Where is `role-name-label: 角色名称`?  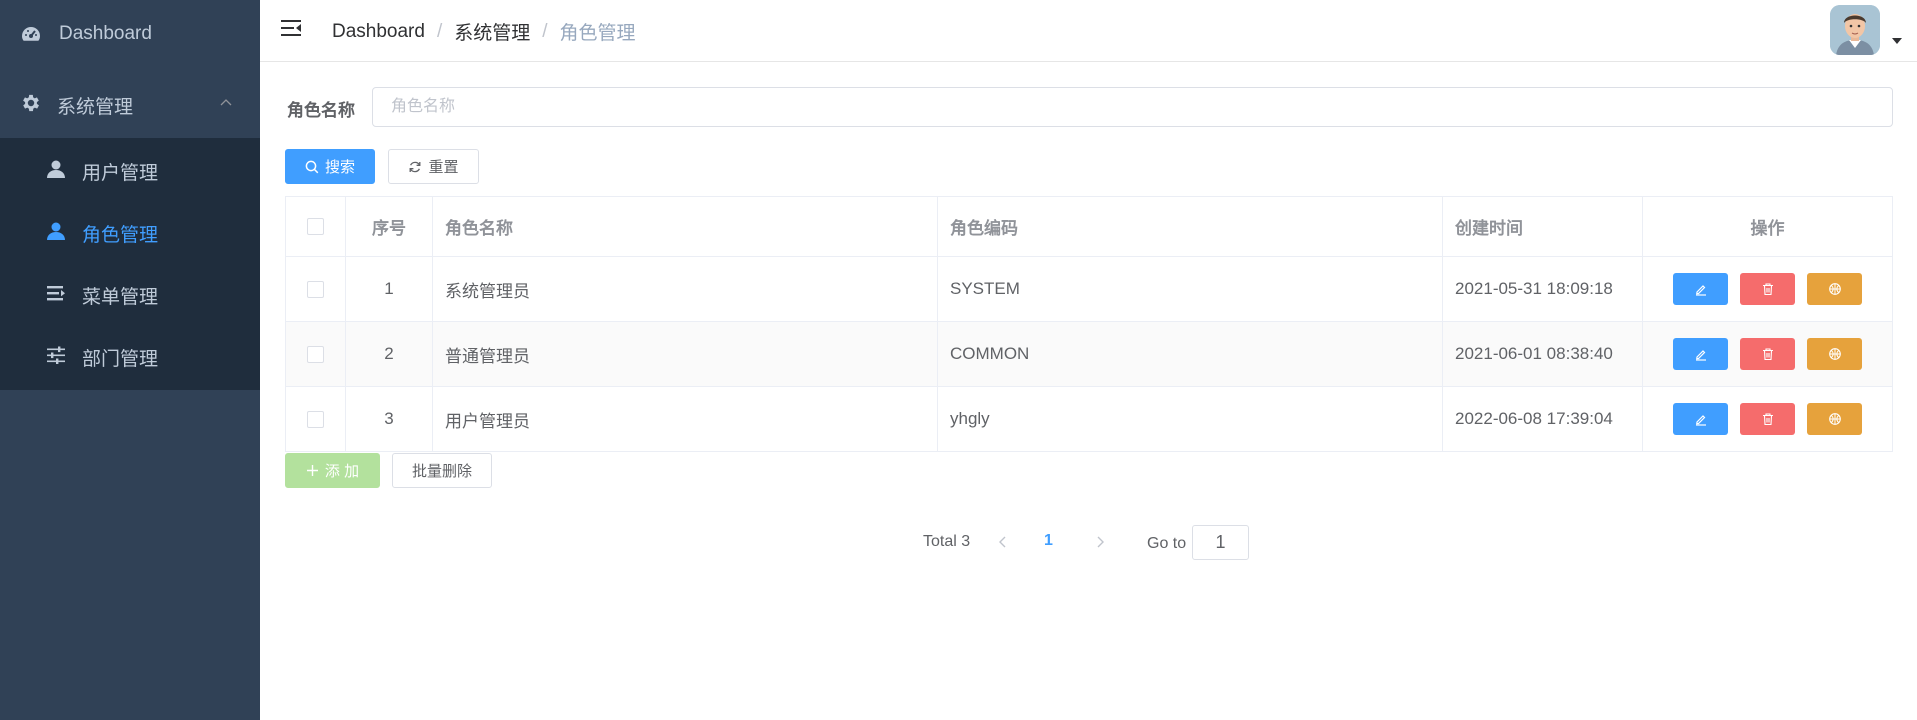 role-name-label: 角色名称 is located at coordinates (321, 110).